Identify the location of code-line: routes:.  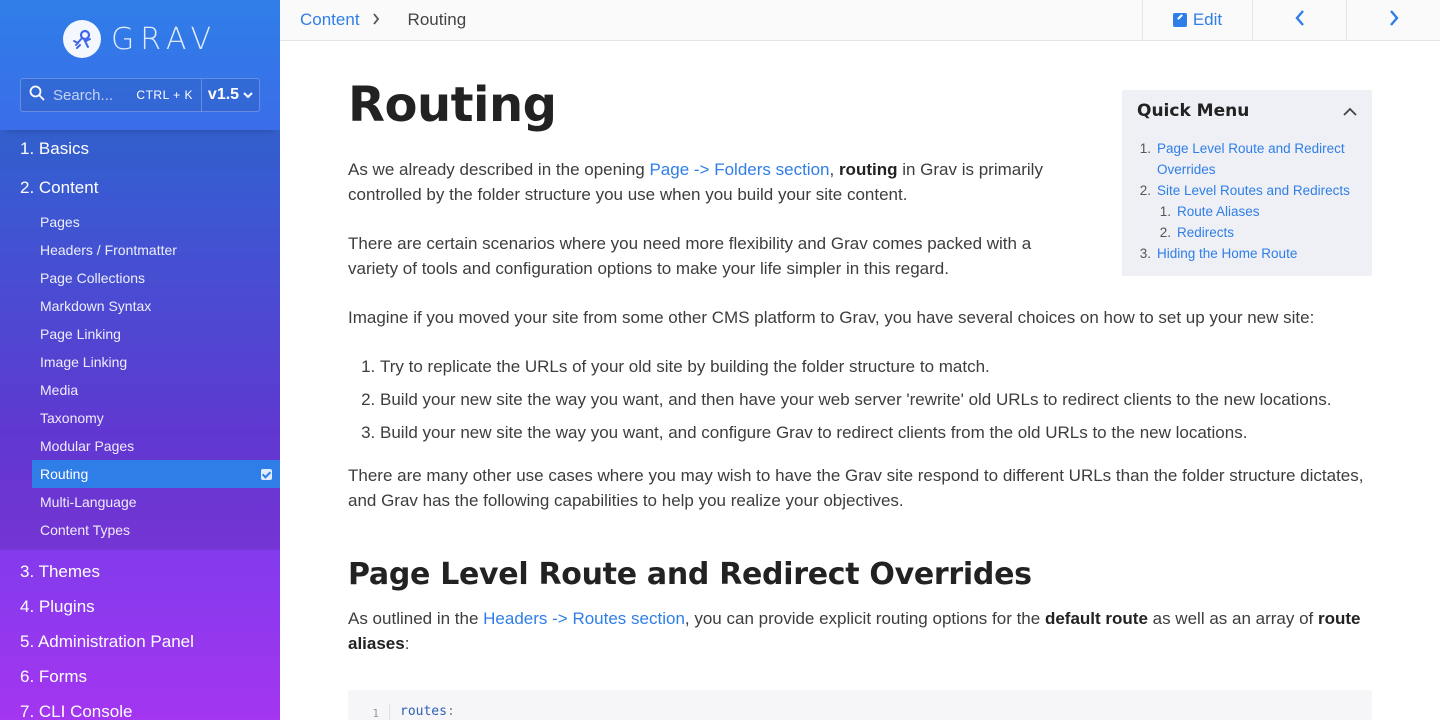
(422, 712).